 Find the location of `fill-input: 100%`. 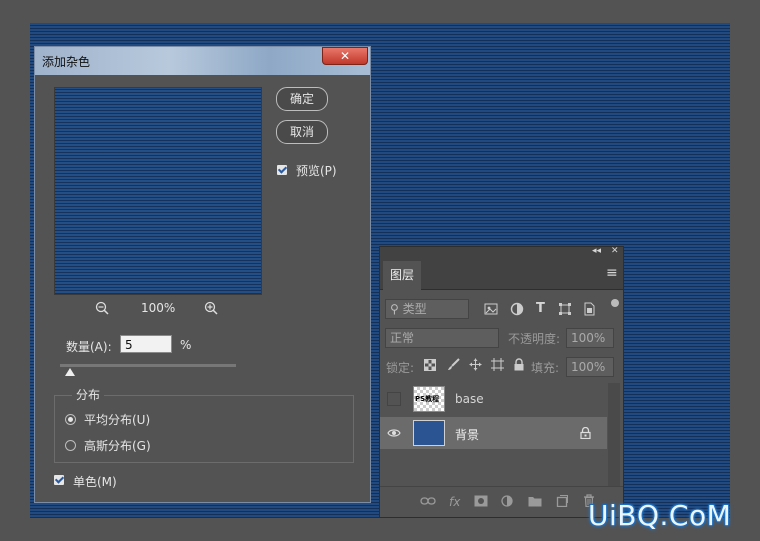

fill-input: 100% is located at coordinates (590, 367).